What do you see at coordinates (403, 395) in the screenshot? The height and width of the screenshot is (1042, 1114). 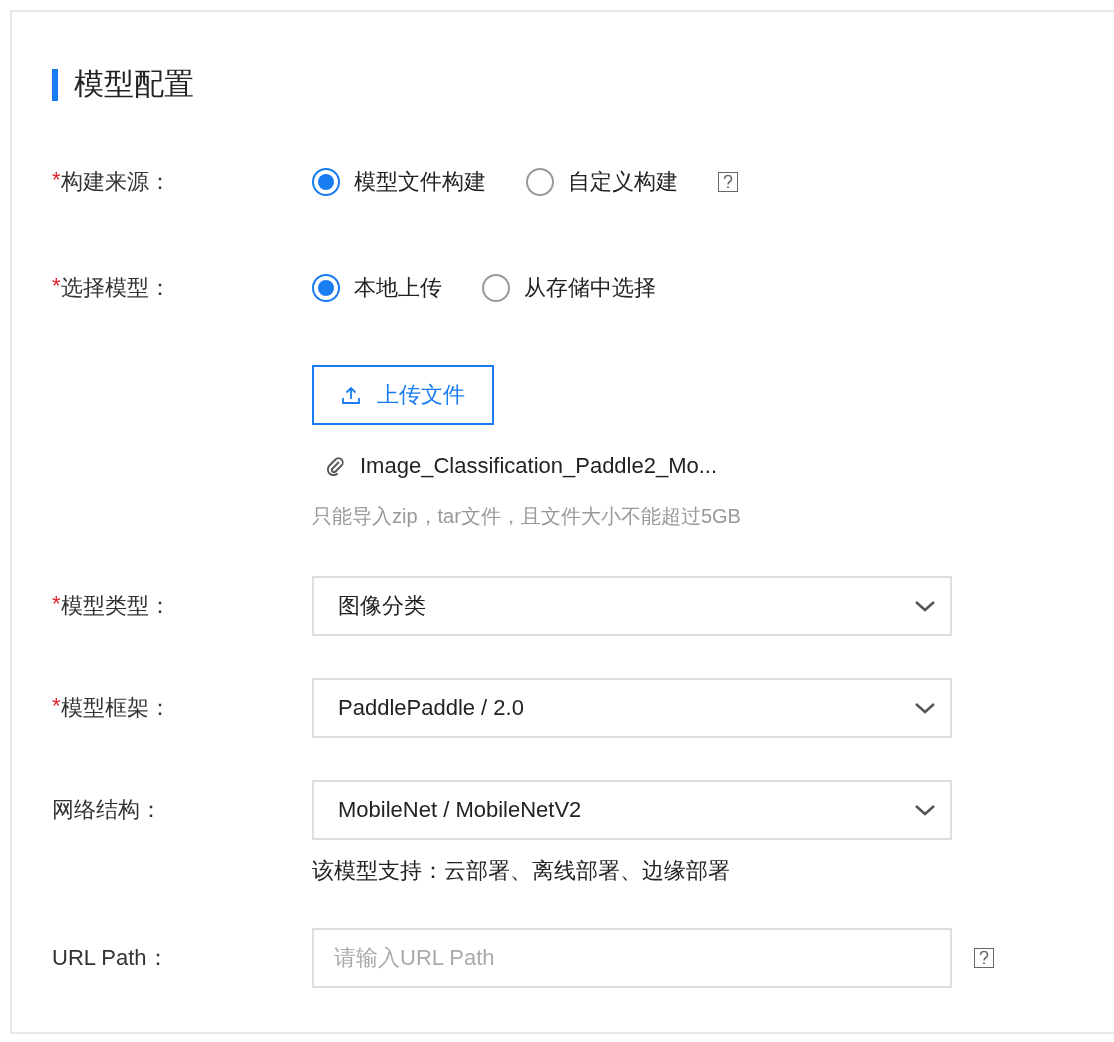 I see `upload-button: 上传文件` at bounding box center [403, 395].